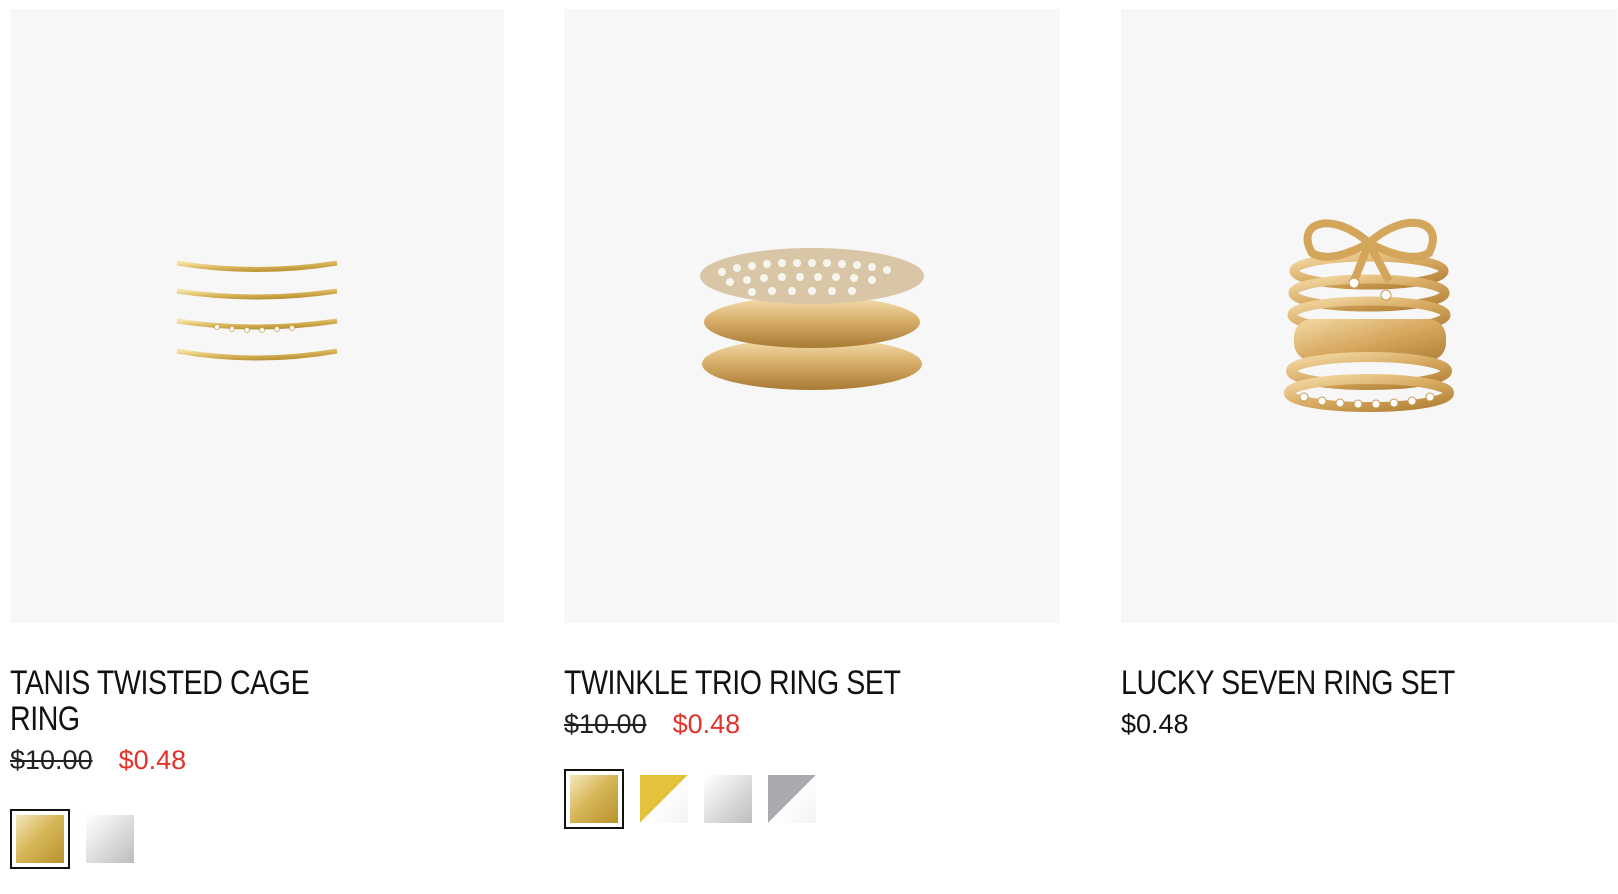 This screenshot has height=894, width=1618. What do you see at coordinates (1155, 724) in the screenshot?
I see `price: $0.48` at bounding box center [1155, 724].